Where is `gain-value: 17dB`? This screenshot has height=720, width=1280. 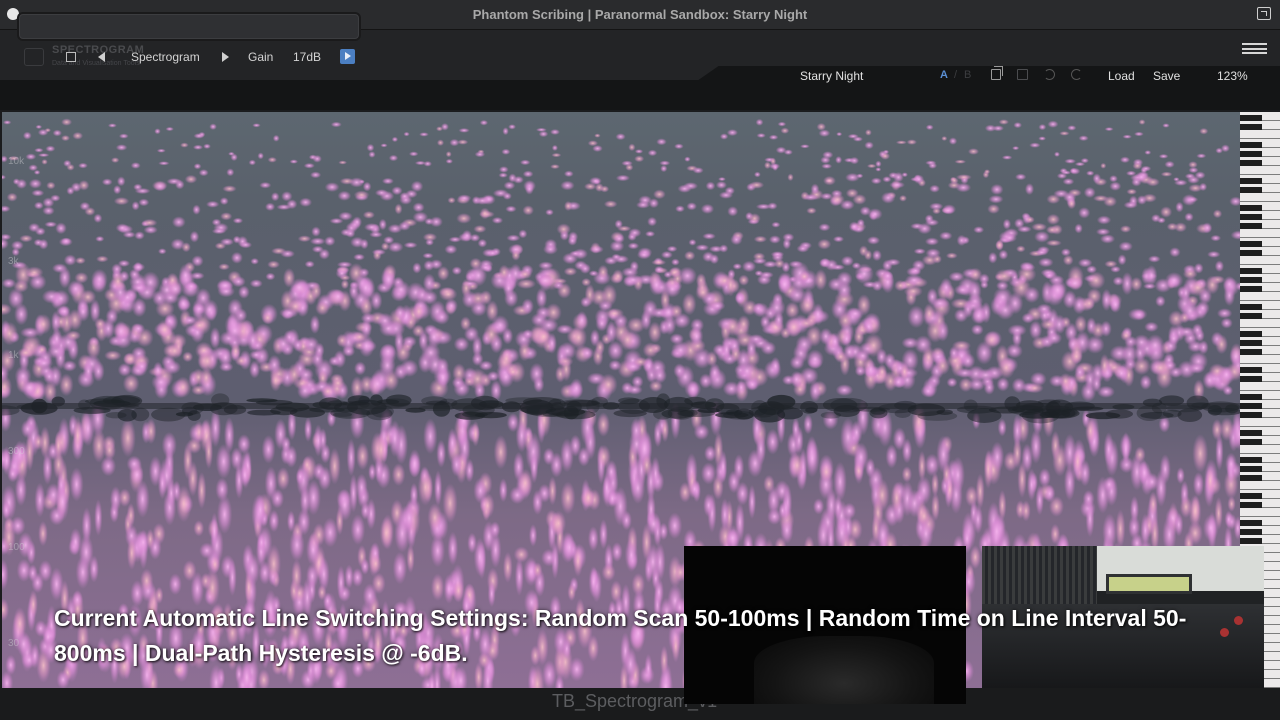
gain-value: 17dB is located at coordinates (307, 57).